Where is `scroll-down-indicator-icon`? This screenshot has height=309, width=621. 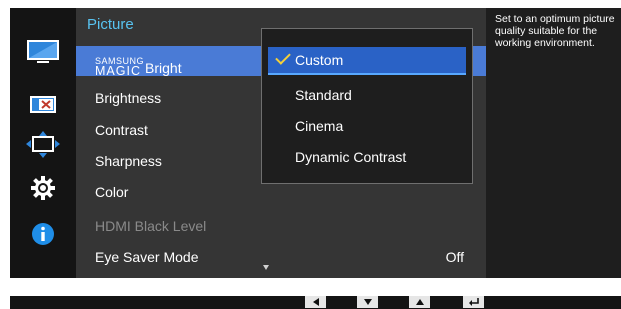
scroll-down-indicator-icon is located at coordinates (266, 267).